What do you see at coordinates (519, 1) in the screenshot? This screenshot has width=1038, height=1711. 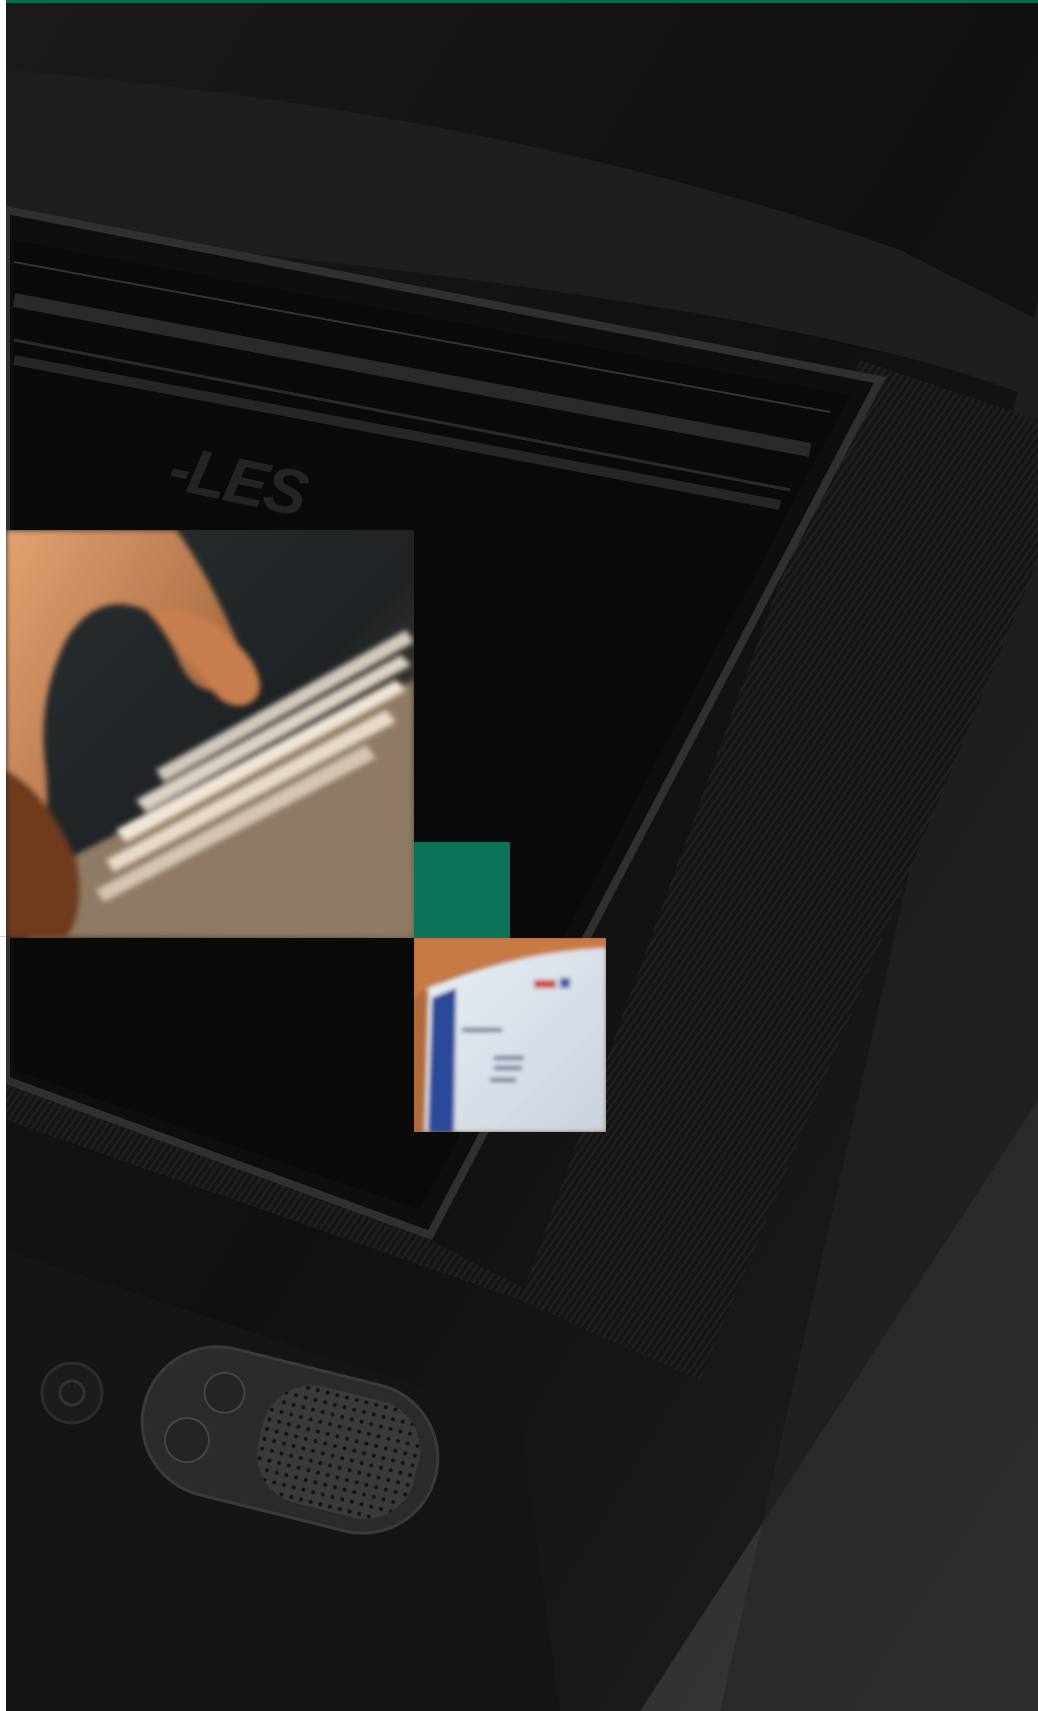 I see `top-accent-bar` at bounding box center [519, 1].